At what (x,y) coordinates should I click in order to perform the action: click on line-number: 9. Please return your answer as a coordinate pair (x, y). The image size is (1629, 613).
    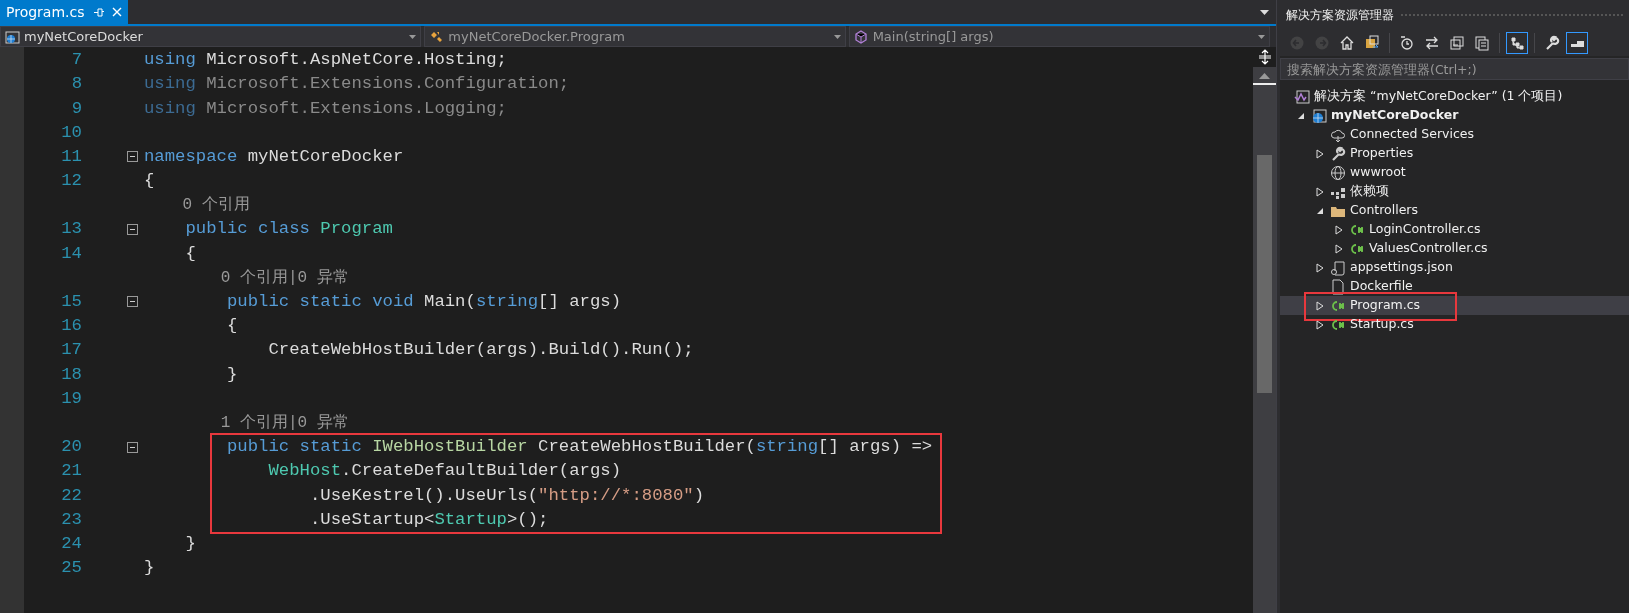
    Looking at the image, I should click on (76, 108).